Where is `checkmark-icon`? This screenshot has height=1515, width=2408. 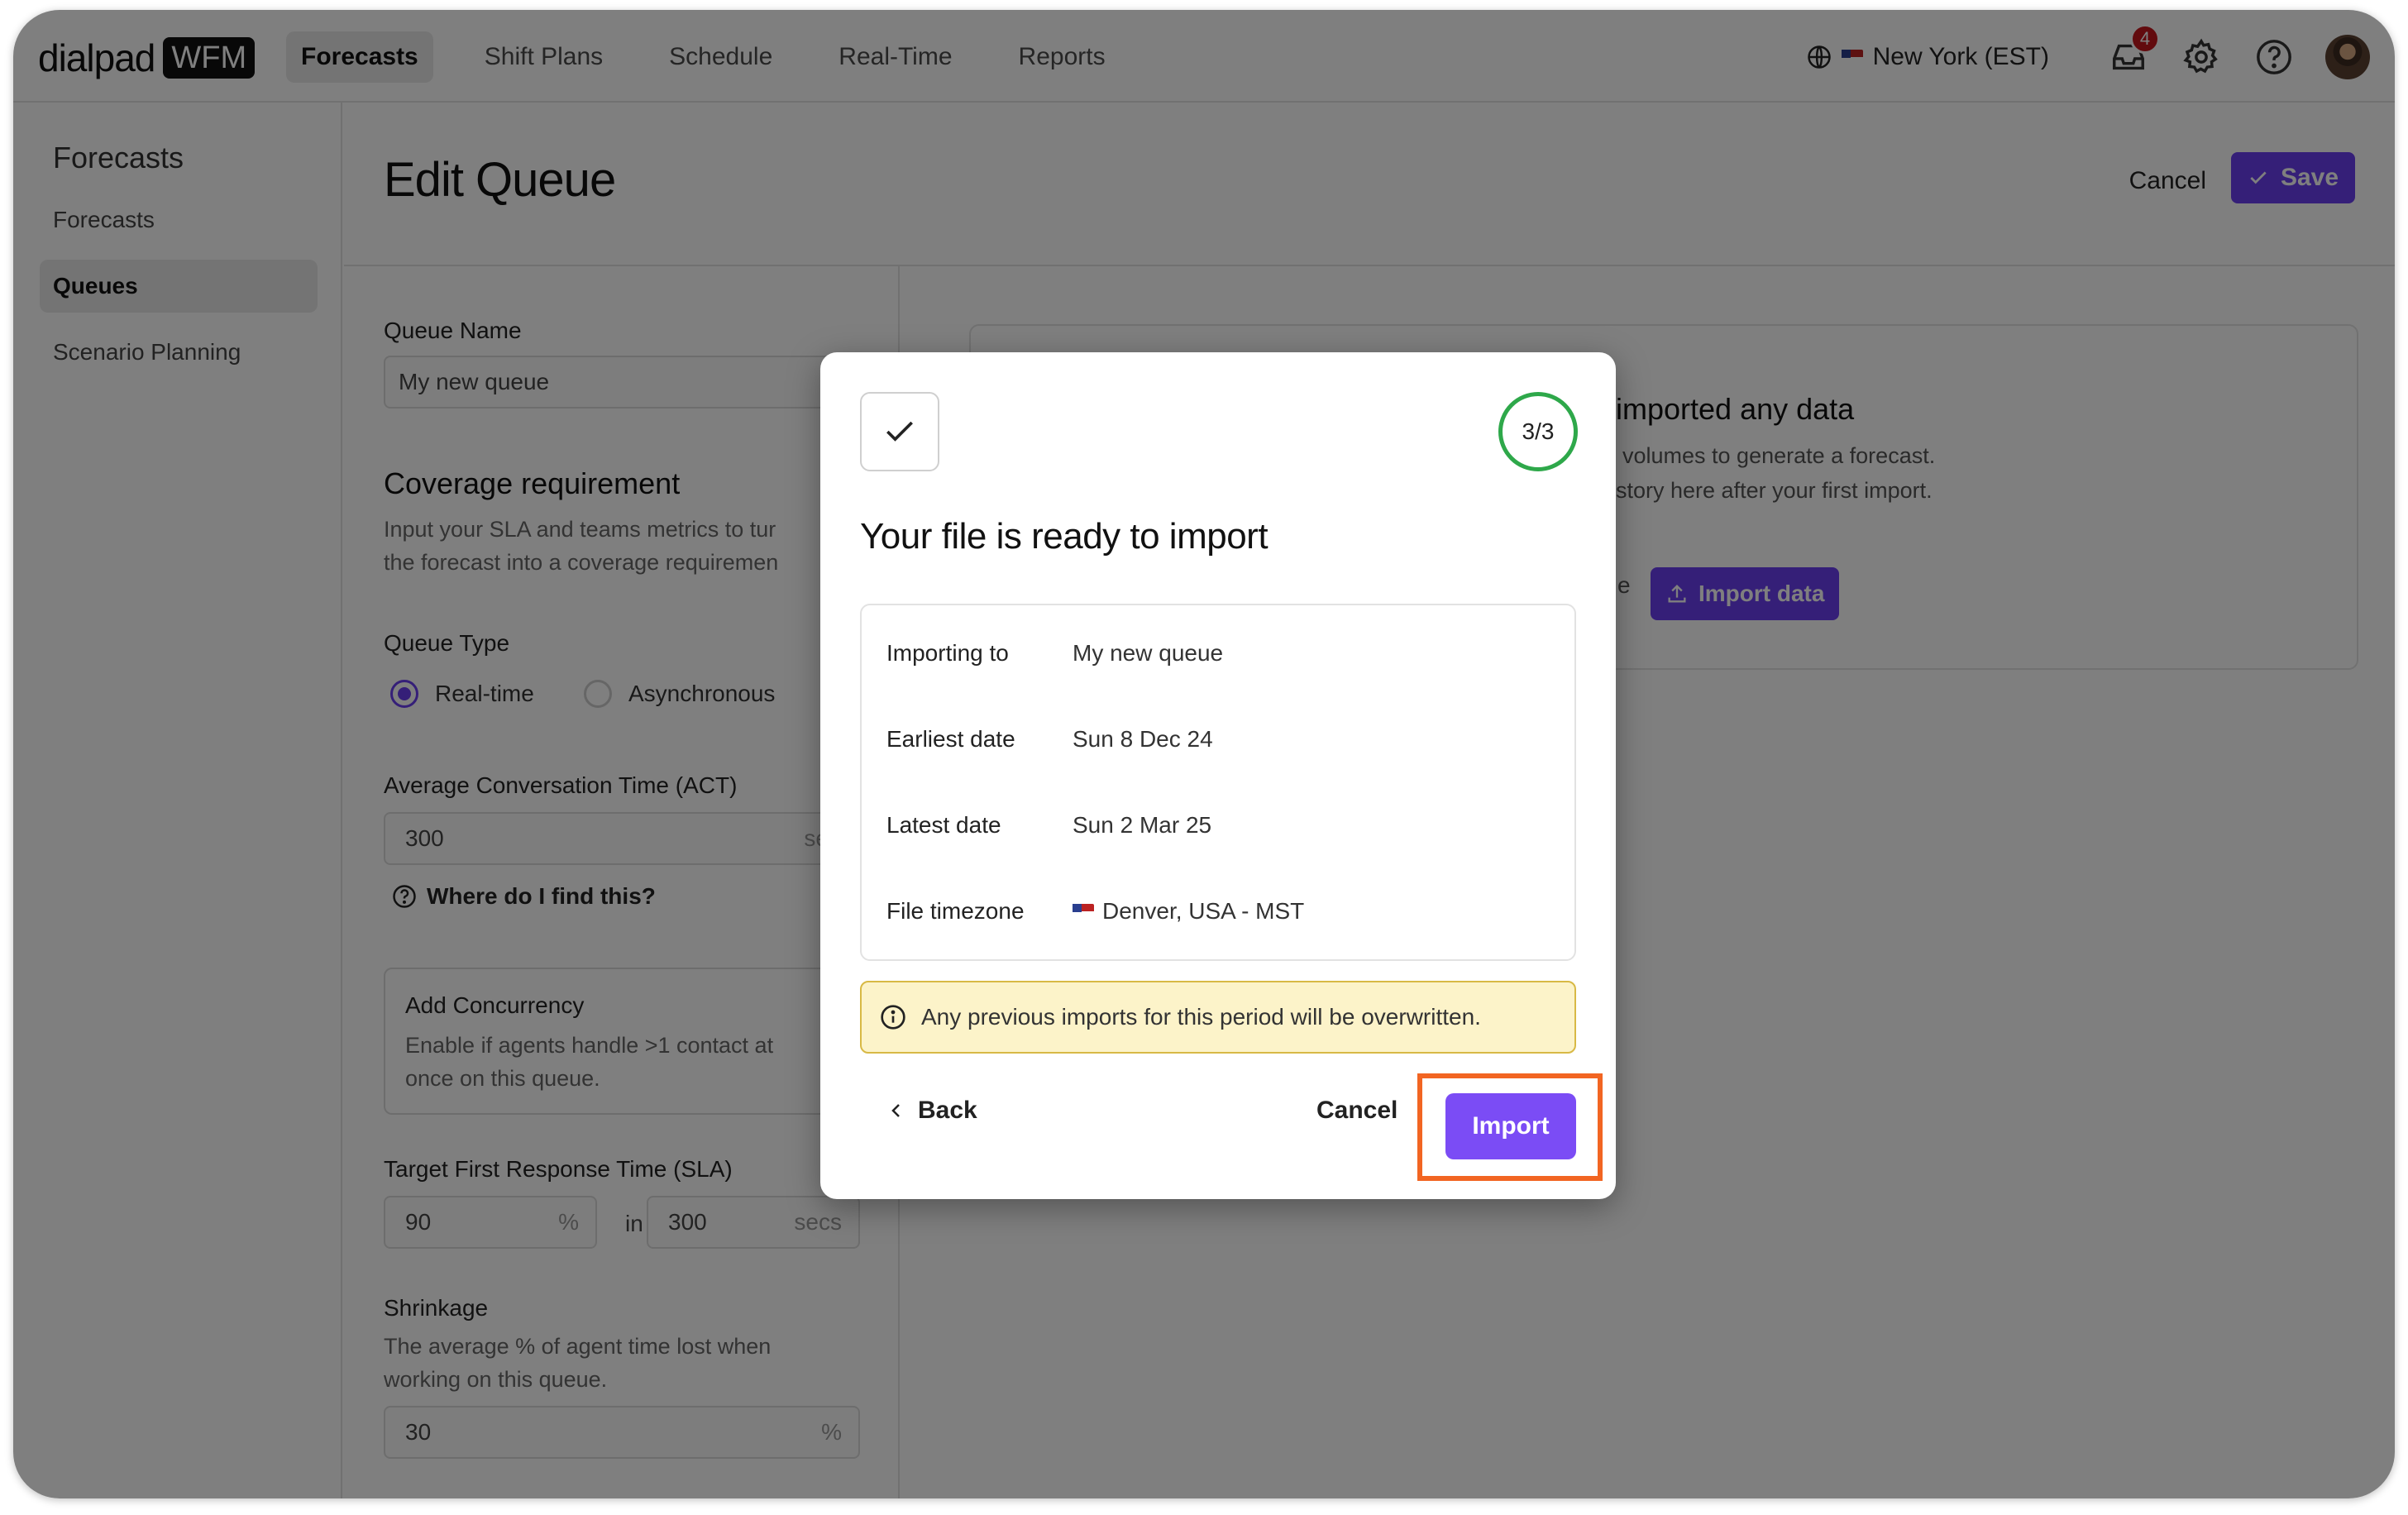 checkmark-icon is located at coordinates (899, 431).